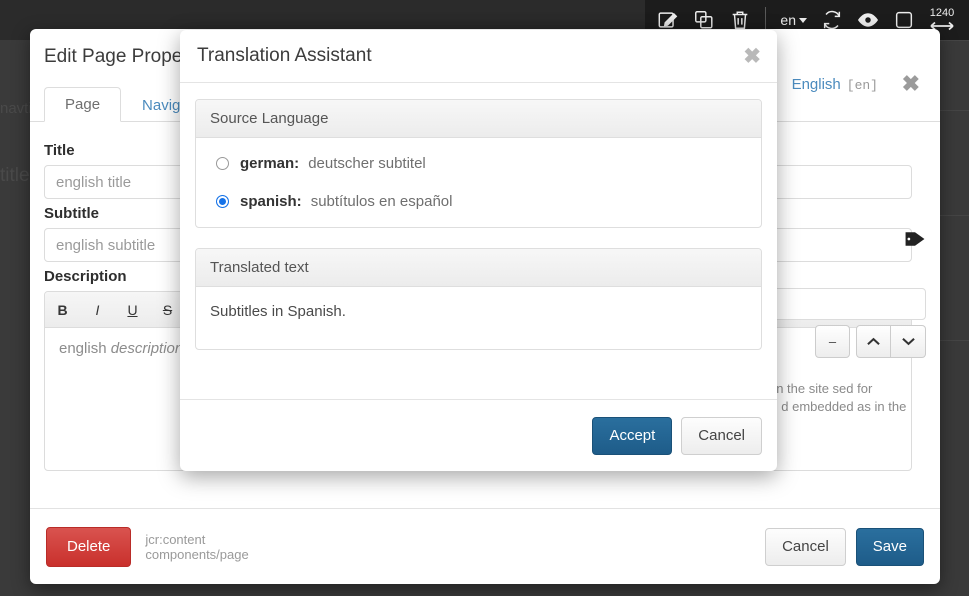  I want to click on resource-path: jcr:content components/page, so click(196, 547).